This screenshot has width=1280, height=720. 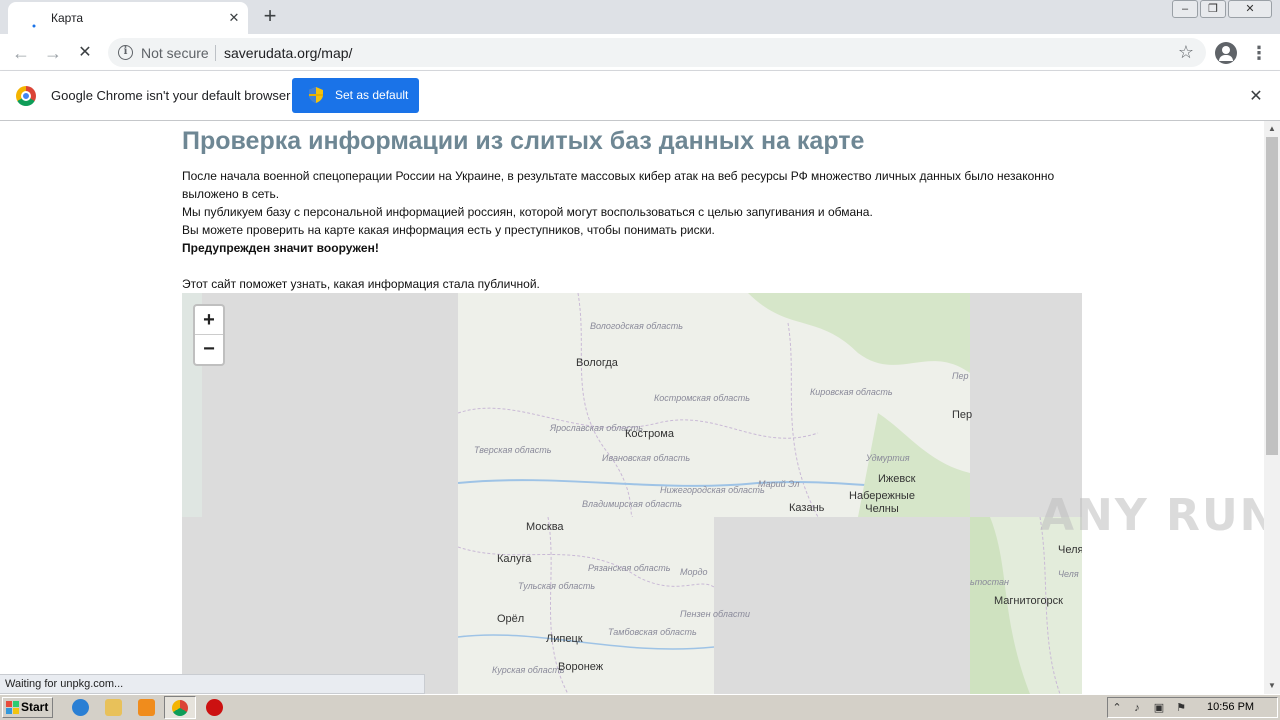 What do you see at coordinates (597, 363) in the screenshot?
I see `map-city-label: Вологда` at bounding box center [597, 363].